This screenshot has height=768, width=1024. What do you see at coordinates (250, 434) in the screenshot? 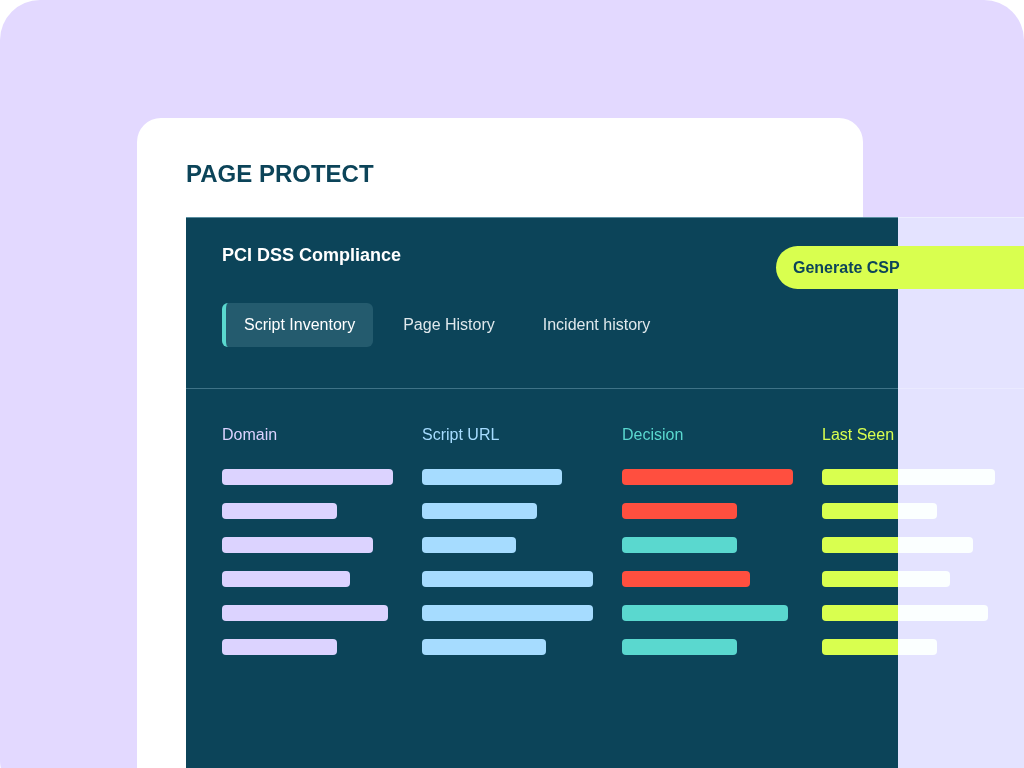
I see `column-header: Domain` at bounding box center [250, 434].